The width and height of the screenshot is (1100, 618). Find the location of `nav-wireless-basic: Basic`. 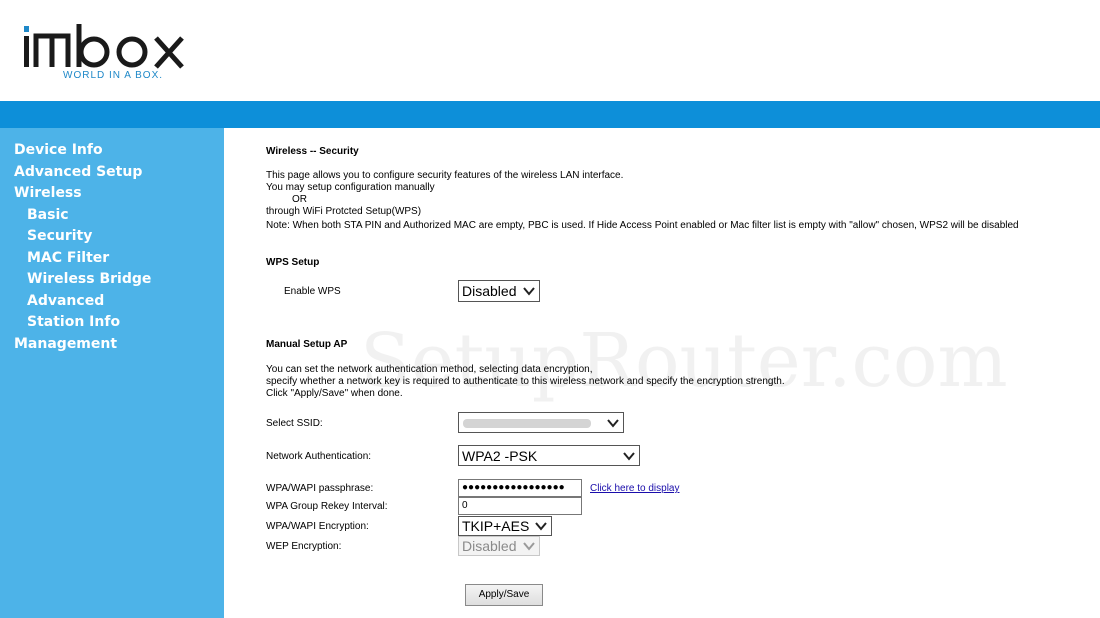

nav-wireless-basic: Basic is located at coordinates (112, 216).